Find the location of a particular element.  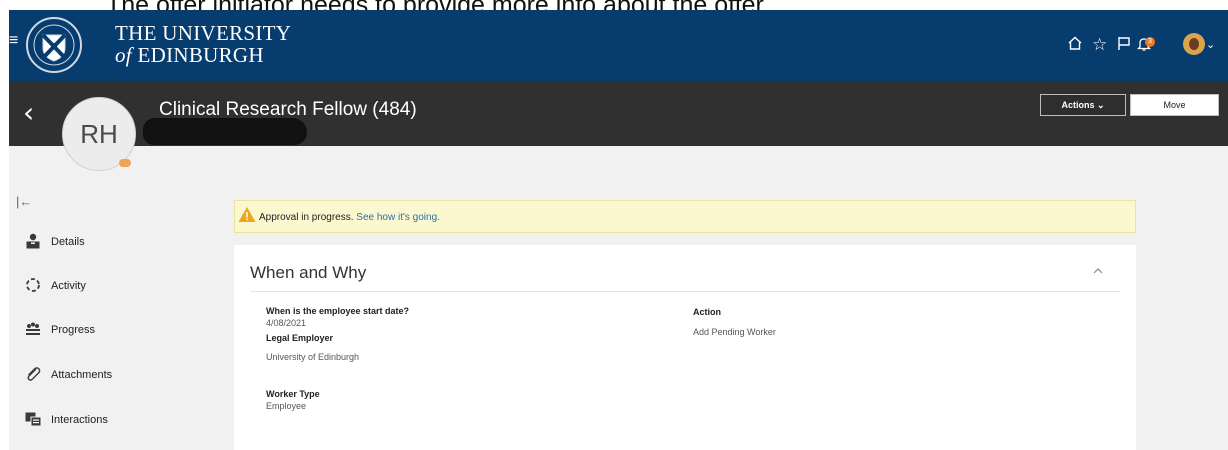

banner-status-text: Approval in progress. is located at coordinates (306, 217).